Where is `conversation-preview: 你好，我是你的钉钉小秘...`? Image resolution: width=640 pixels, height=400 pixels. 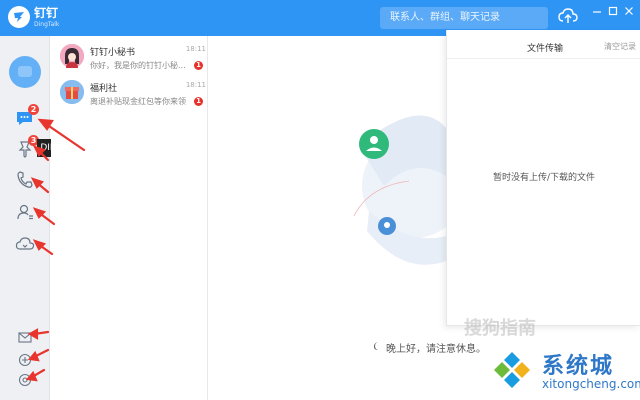 conversation-preview: 你好，我是你的钉钉小秘... is located at coordinates (138, 65).